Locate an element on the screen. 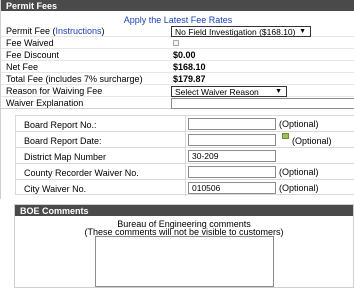 This screenshot has width=354, height=291. board-report-no-label: Board Report No.: is located at coordinates (60, 125).